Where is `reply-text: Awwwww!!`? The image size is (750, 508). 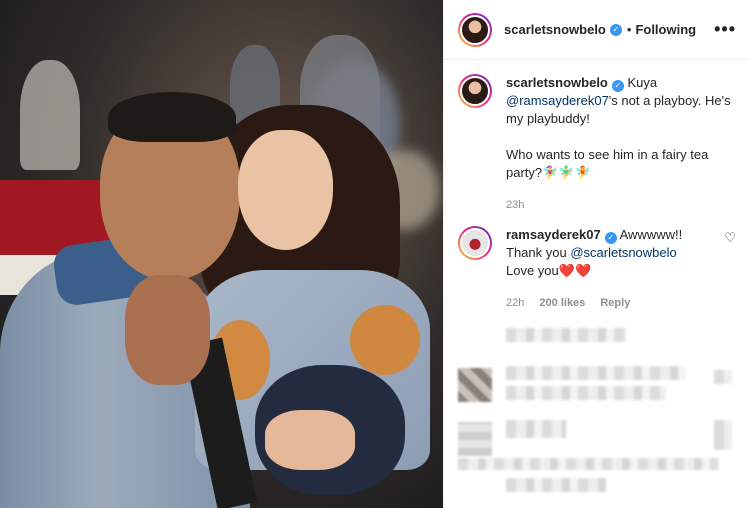
reply-text: Awwwww!! is located at coordinates (651, 234).